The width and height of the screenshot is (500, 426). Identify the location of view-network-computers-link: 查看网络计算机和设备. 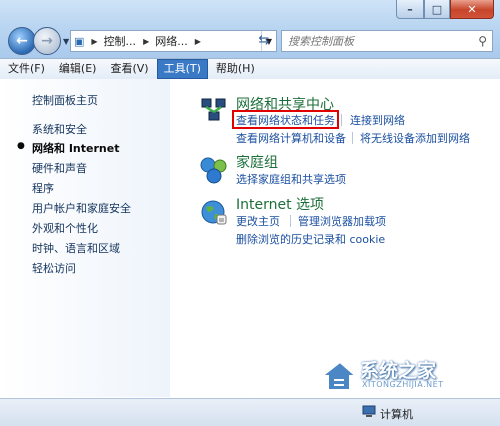
(291, 138).